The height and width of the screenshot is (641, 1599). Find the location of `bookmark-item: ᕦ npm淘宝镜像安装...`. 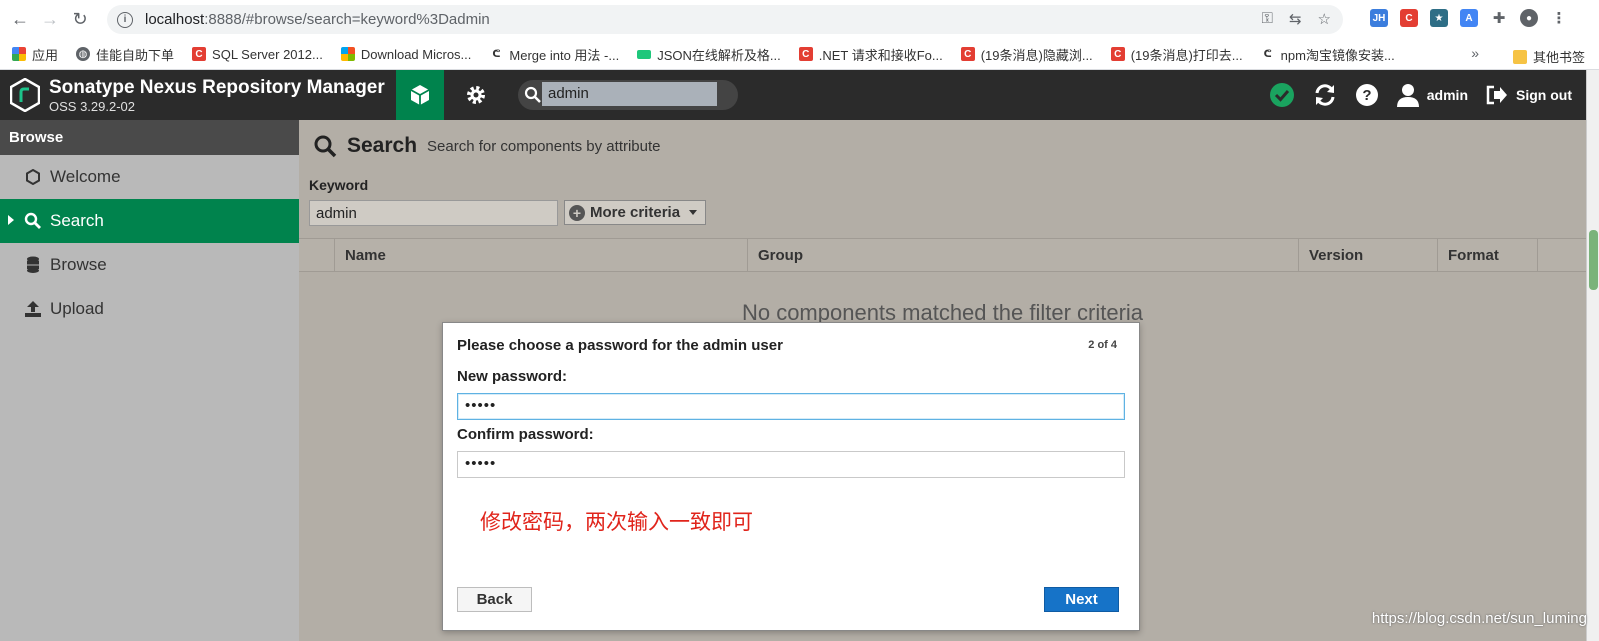

bookmark-item: ᕦ npm淘宝镜像安装... is located at coordinates (1328, 54).